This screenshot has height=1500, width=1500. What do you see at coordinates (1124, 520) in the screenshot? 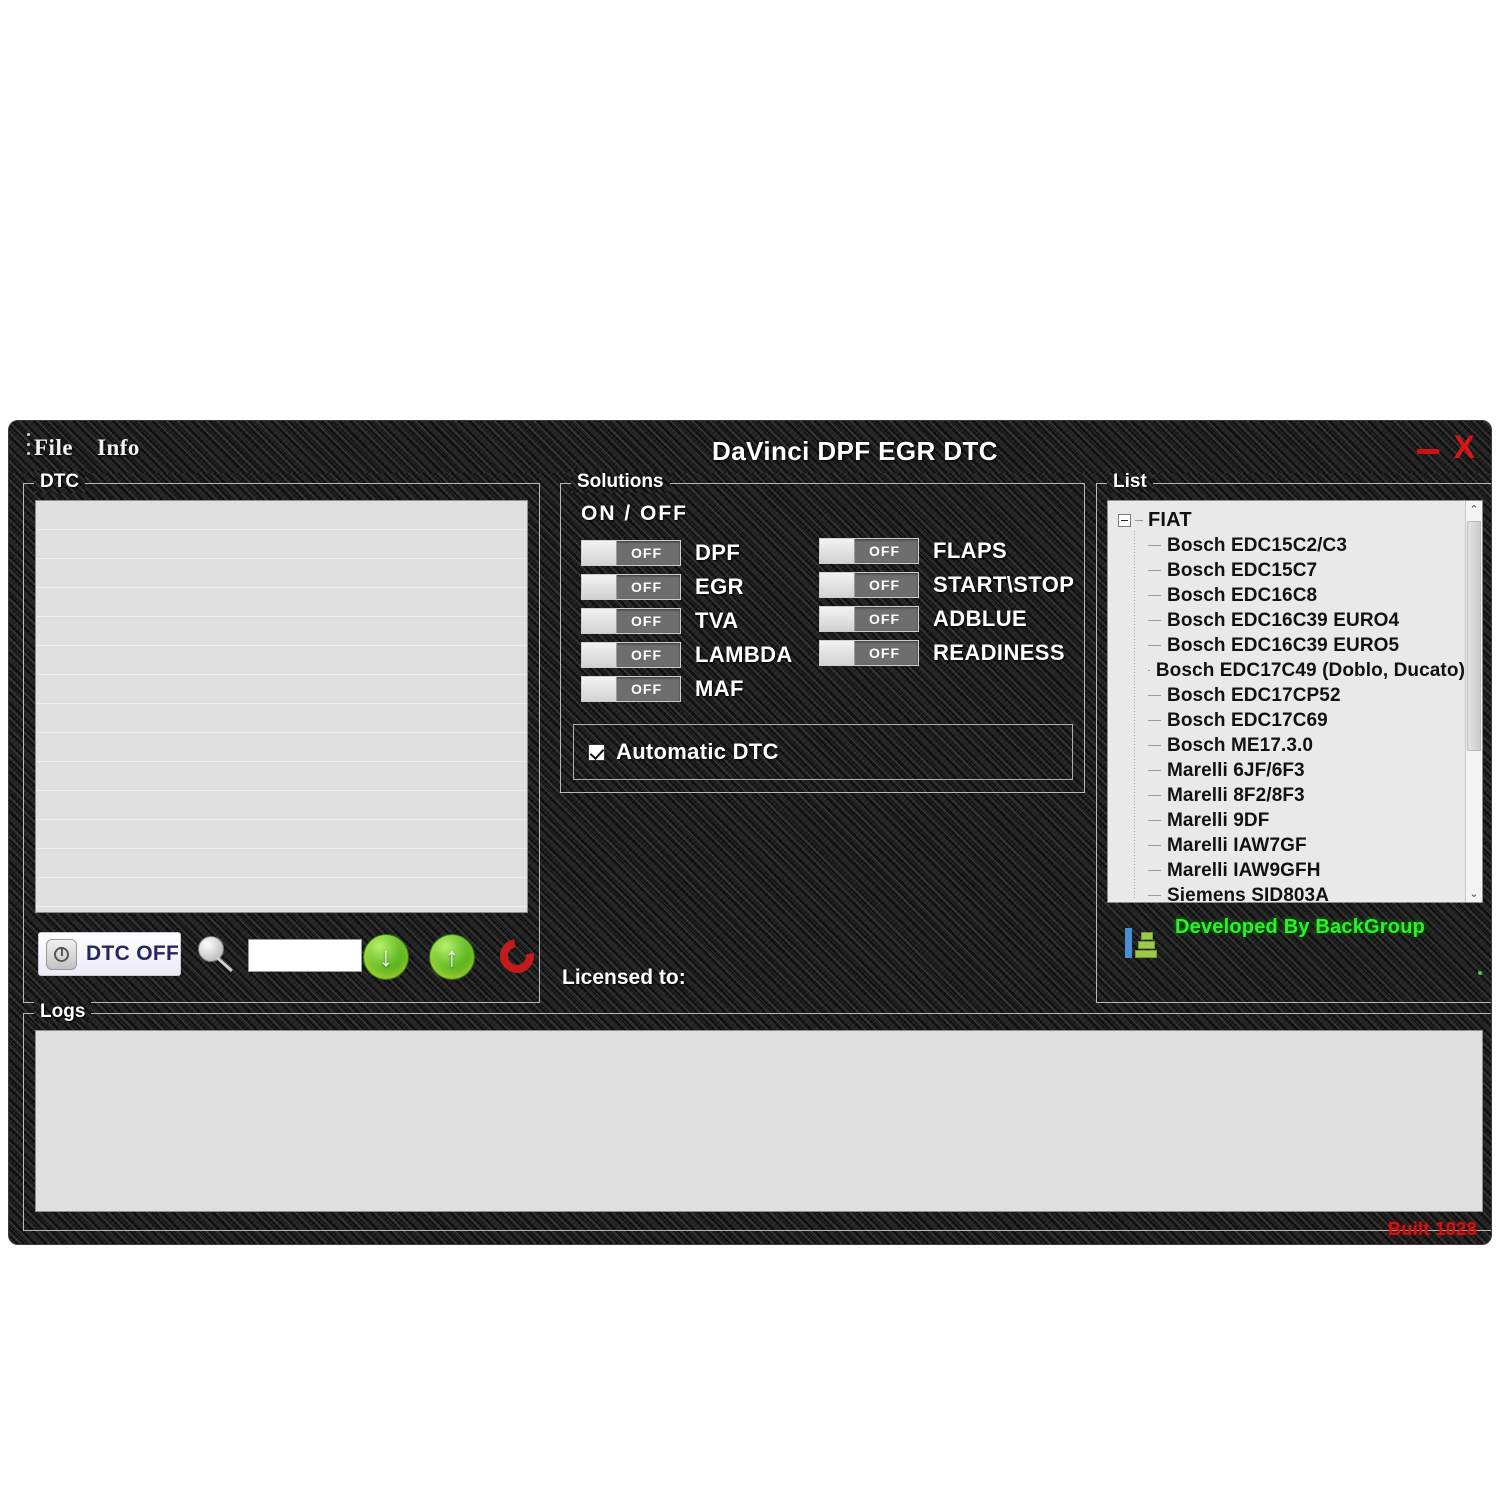
I see `collapse-icon` at bounding box center [1124, 520].